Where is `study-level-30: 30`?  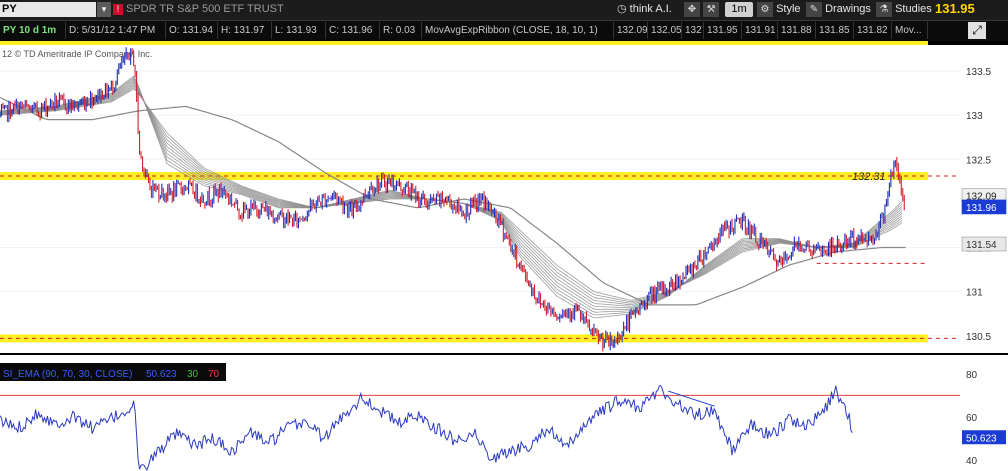 study-level-30: 30 is located at coordinates (193, 374).